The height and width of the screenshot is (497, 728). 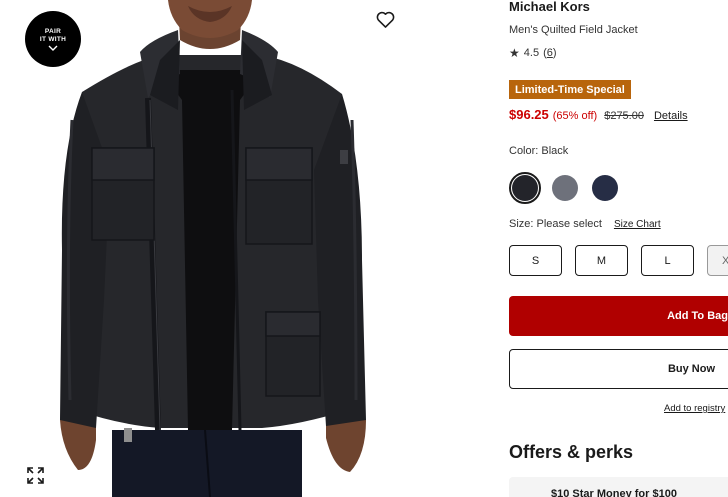 What do you see at coordinates (571, 452) in the screenshot?
I see `offers-heading: Offers & perks` at bounding box center [571, 452].